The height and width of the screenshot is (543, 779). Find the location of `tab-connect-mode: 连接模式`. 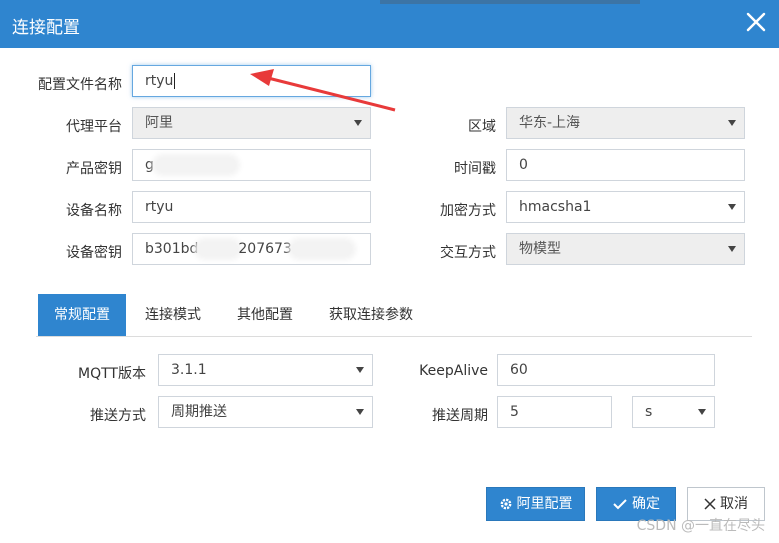

tab-connect-mode: 连接模式 is located at coordinates (173, 315).